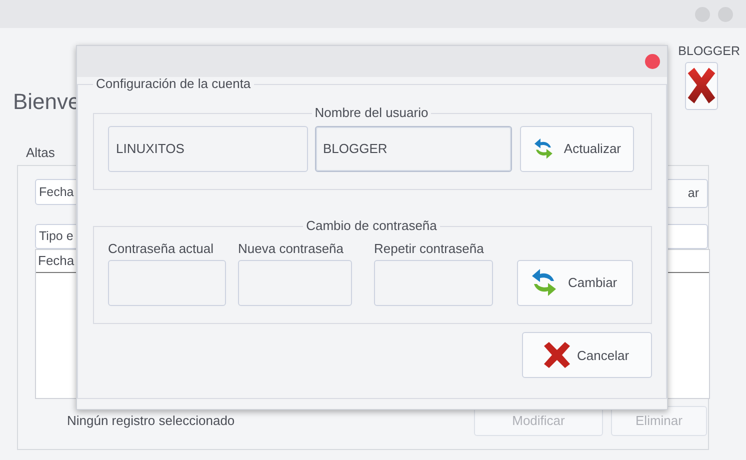 The width and height of the screenshot is (746, 460). I want to click on last-name-field: BLOGGER, so click(413, 149).